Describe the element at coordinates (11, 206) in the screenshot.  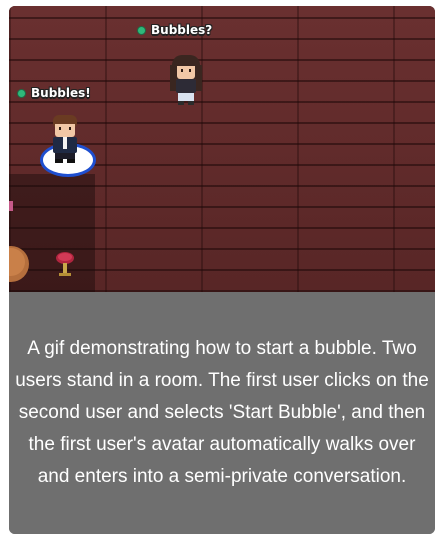
I see `decor-object` at that location.